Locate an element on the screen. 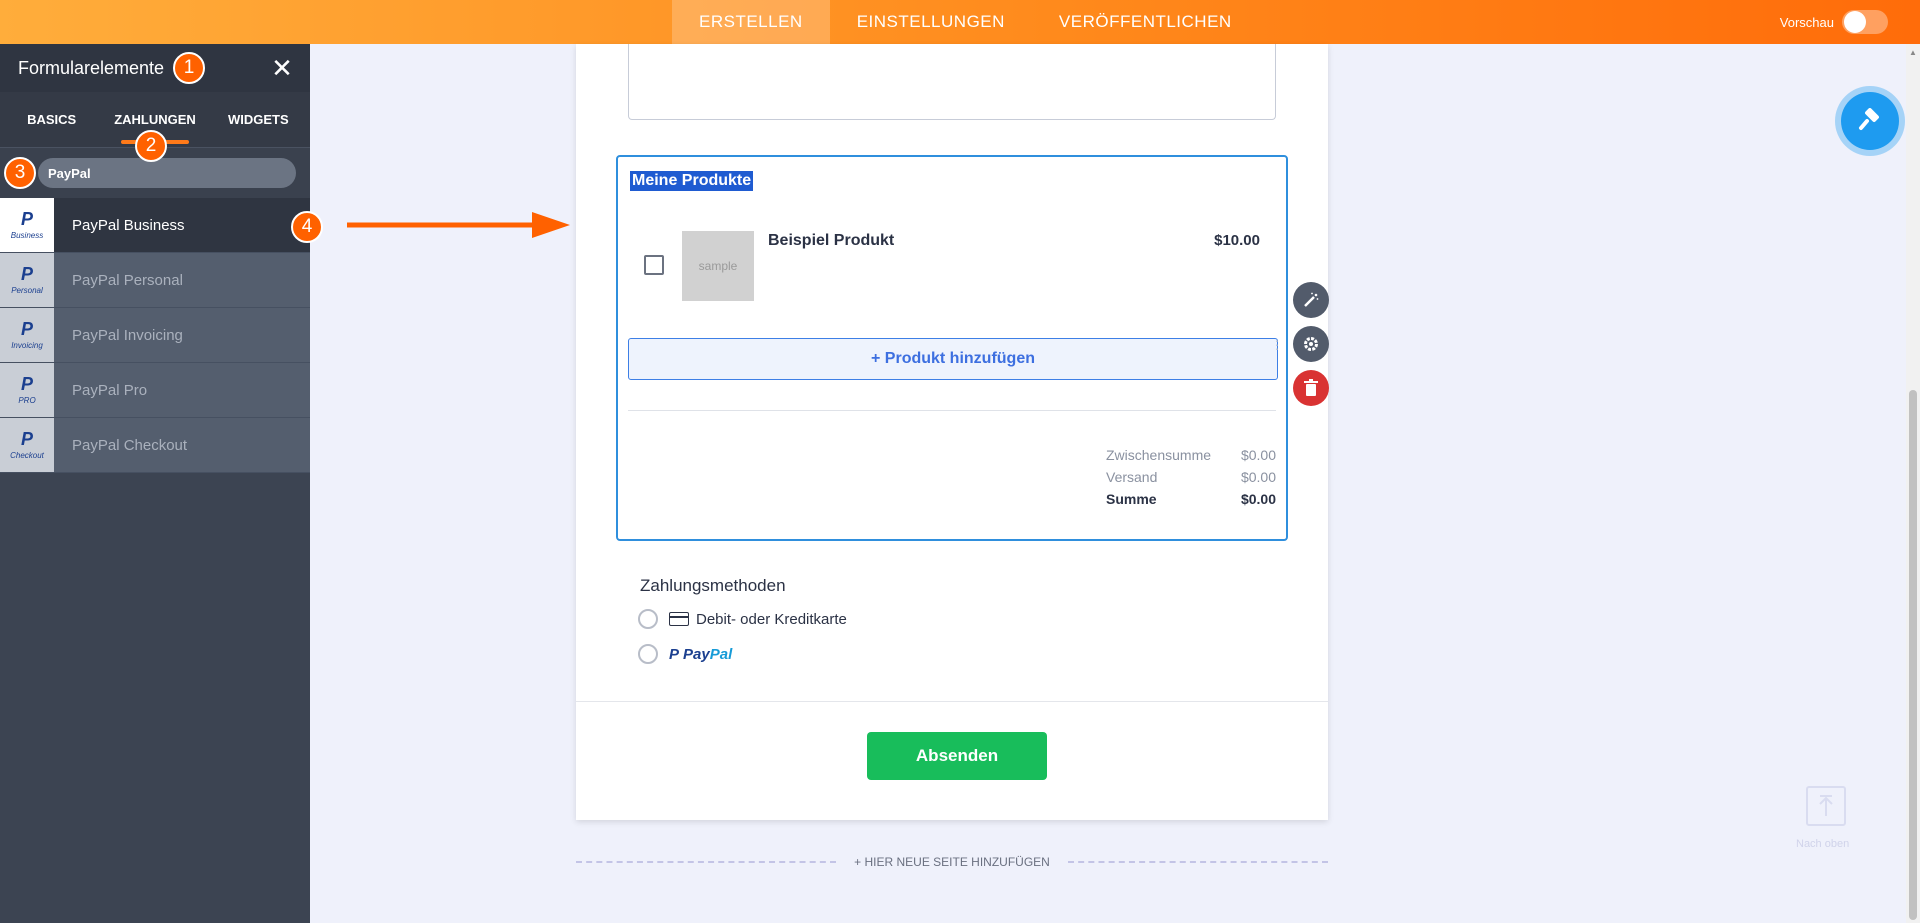 Image resolution: width=1920 pixels, height=923 pixels. paypal-logo-icon: P Business is located at coordinates (27, 225).